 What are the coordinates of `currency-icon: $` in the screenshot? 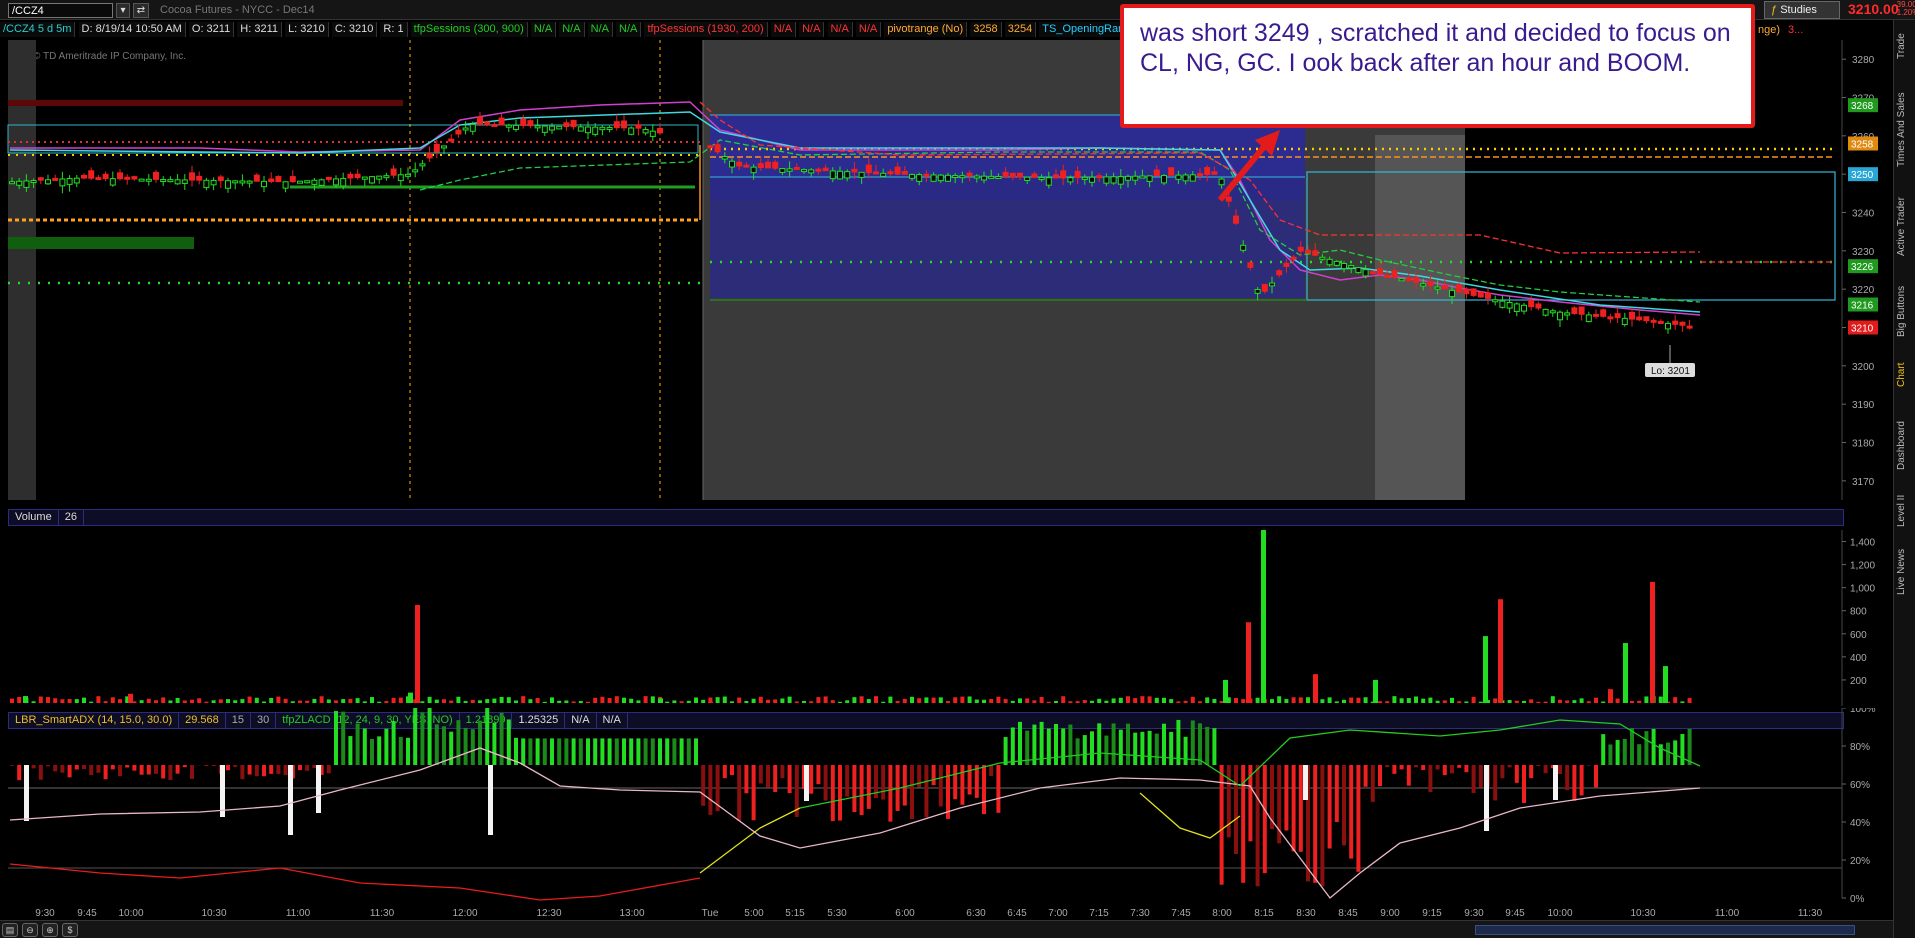 It's located at (70, 930).